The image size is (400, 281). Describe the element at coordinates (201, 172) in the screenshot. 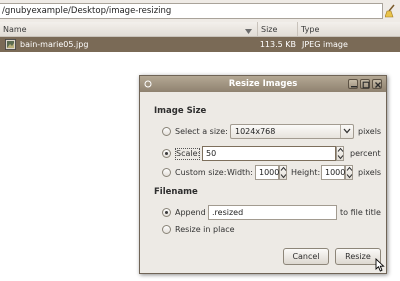

I see `custom-size-label: Custom size:` at that location.